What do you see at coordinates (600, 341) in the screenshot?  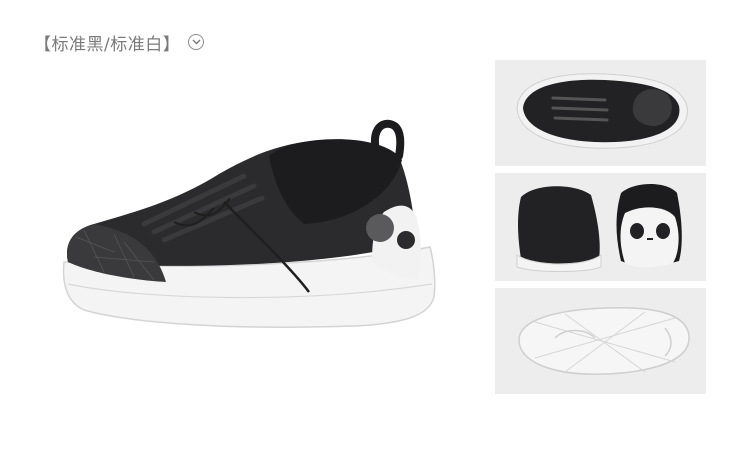 I see `thumbnail-sole-view` at bounding box center [600, 341].